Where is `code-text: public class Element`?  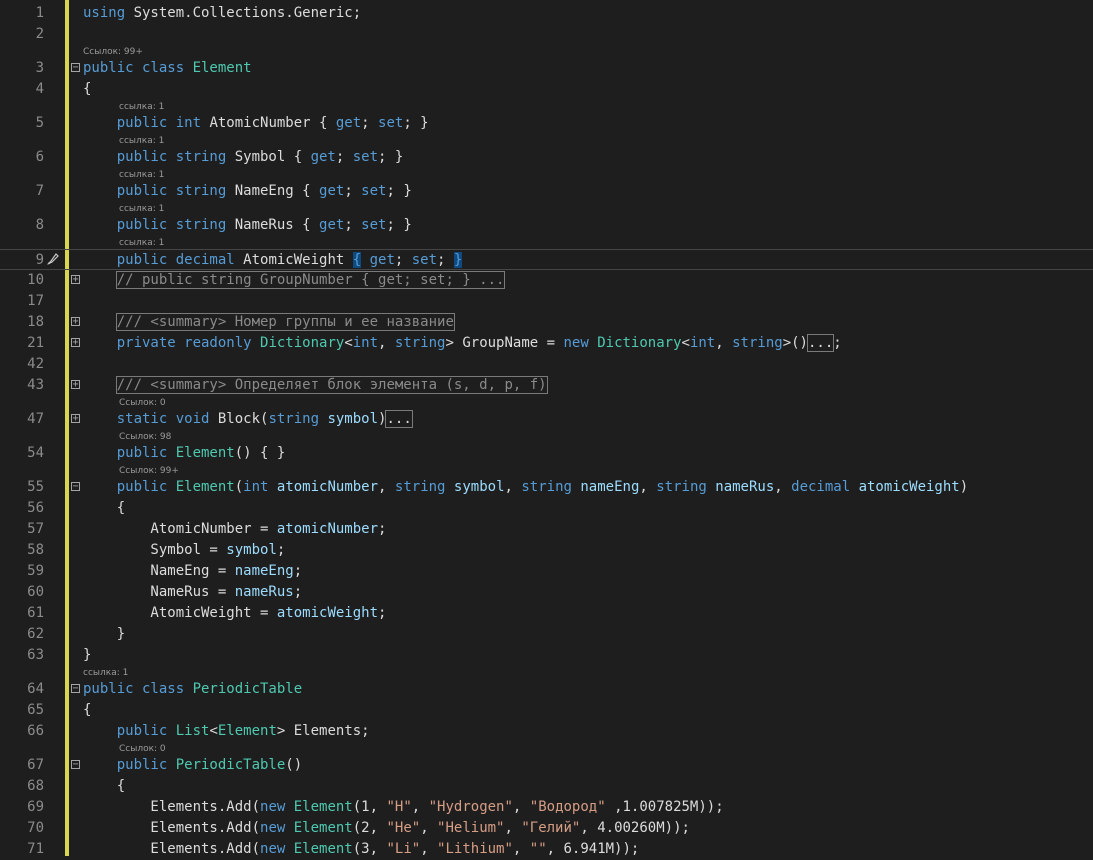
code-text: public class Element is located at coordinates (167, 68).